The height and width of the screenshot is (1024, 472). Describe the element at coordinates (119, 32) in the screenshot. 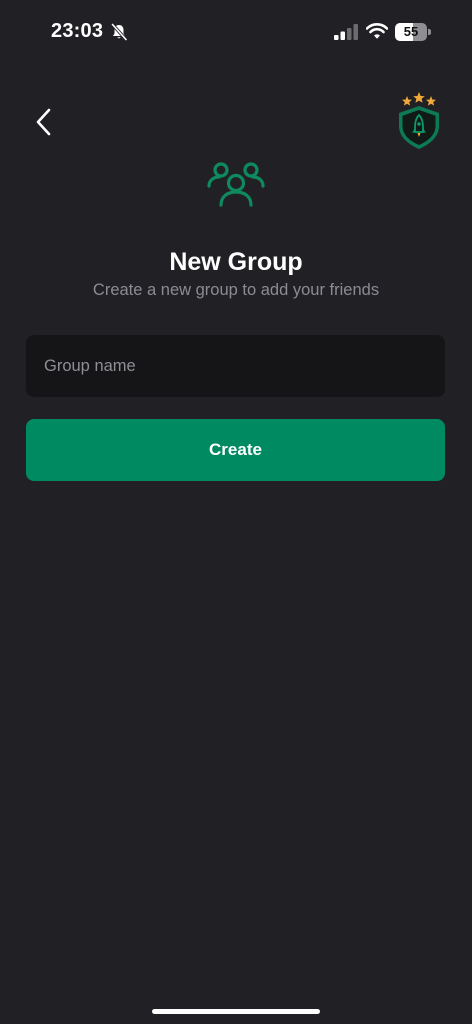

I see `bell-slash-icon` at that location.